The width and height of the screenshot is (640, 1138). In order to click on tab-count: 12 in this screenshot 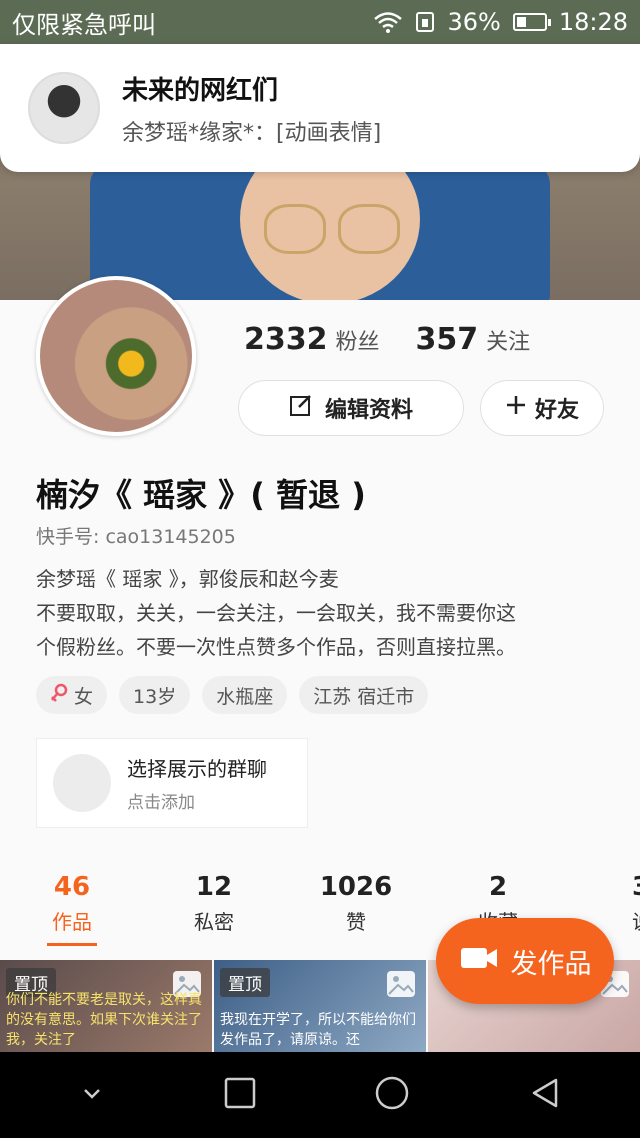, I will do `click(214, 887)`.